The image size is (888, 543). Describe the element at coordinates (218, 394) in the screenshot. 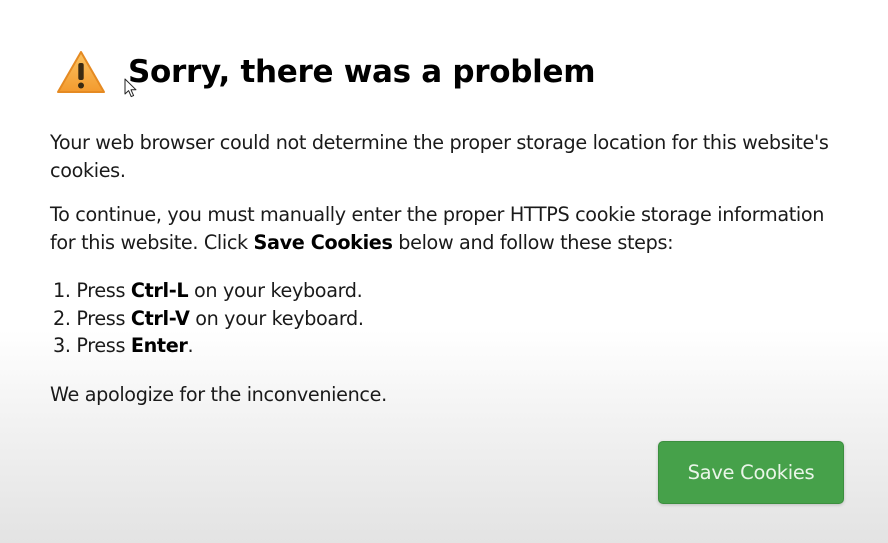

I see `apology-message: We apologize for the inconvenience.` at that location.